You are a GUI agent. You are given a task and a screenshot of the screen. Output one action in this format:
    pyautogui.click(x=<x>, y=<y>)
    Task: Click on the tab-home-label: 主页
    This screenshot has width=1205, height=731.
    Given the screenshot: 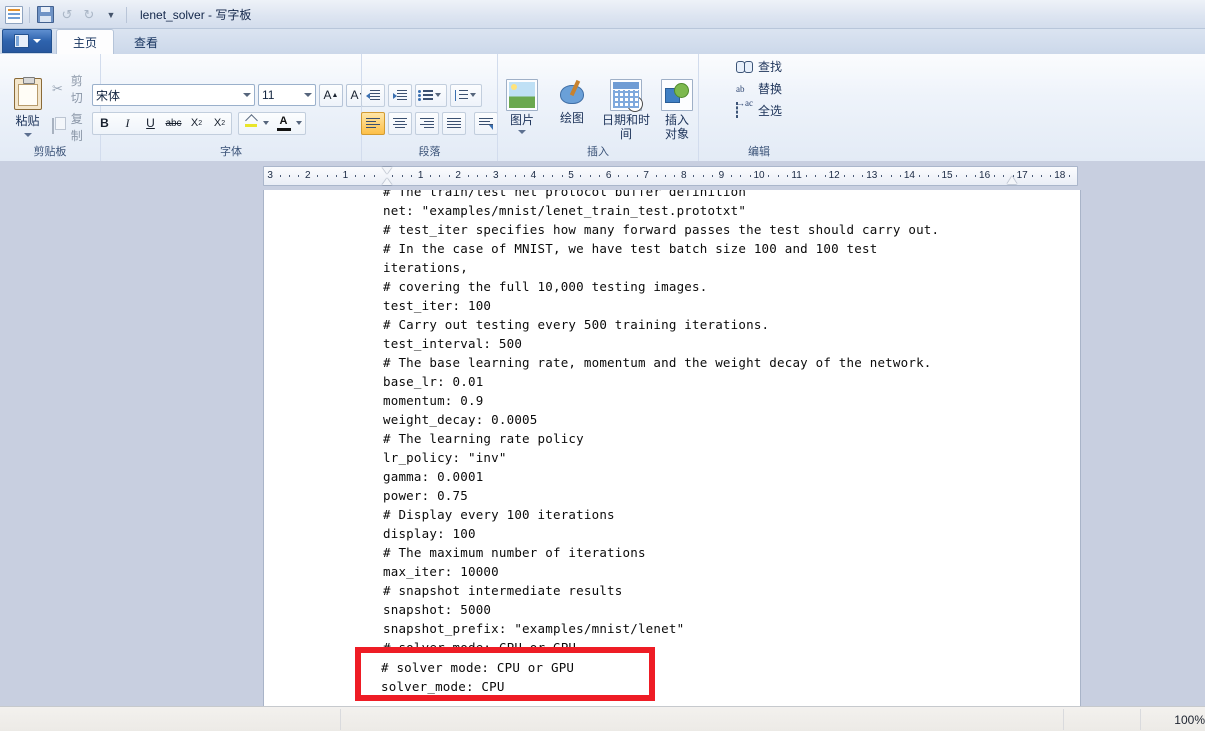 What is the action you would take?
    pyautogui.click(x=85, y=42)
    